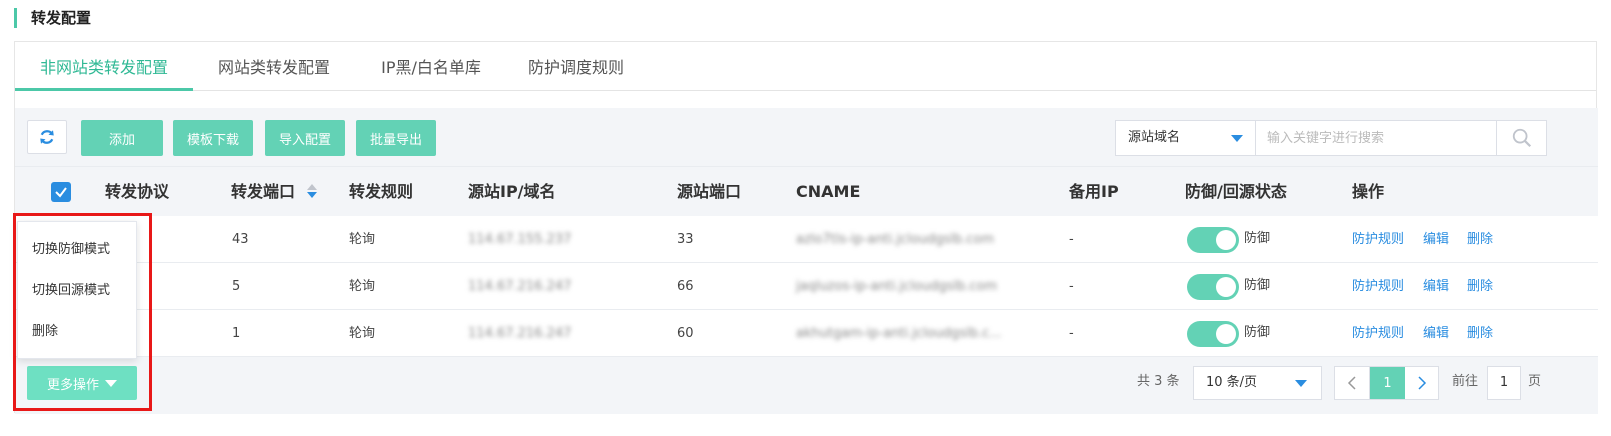 This screenshot has height=436, width=1611. I want to click on import-config-button: 导入配置, so click(305, 138).